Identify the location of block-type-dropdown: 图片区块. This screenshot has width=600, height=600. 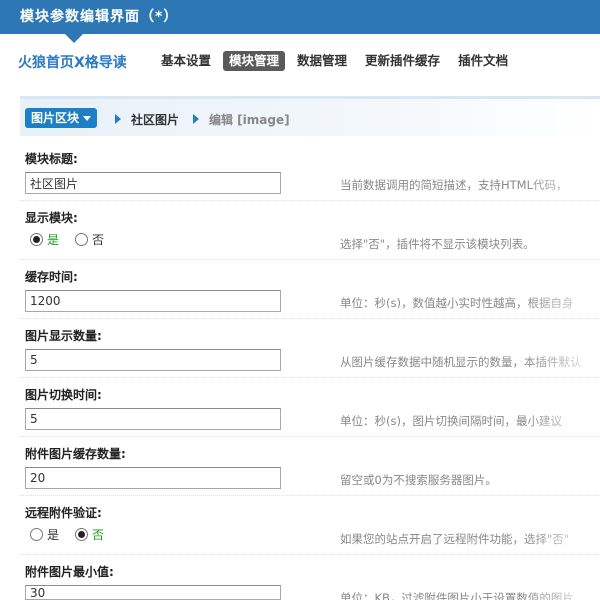
(61, 118).